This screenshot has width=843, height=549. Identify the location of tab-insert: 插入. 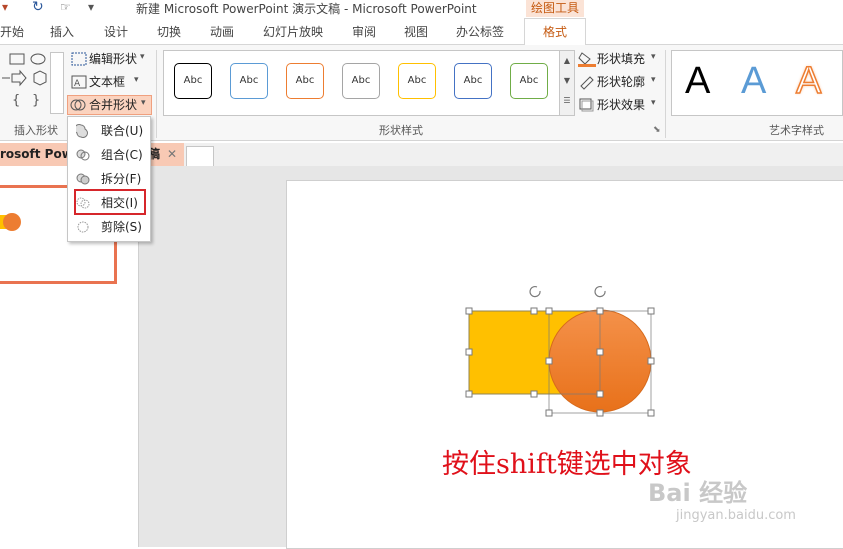
(62, 31).